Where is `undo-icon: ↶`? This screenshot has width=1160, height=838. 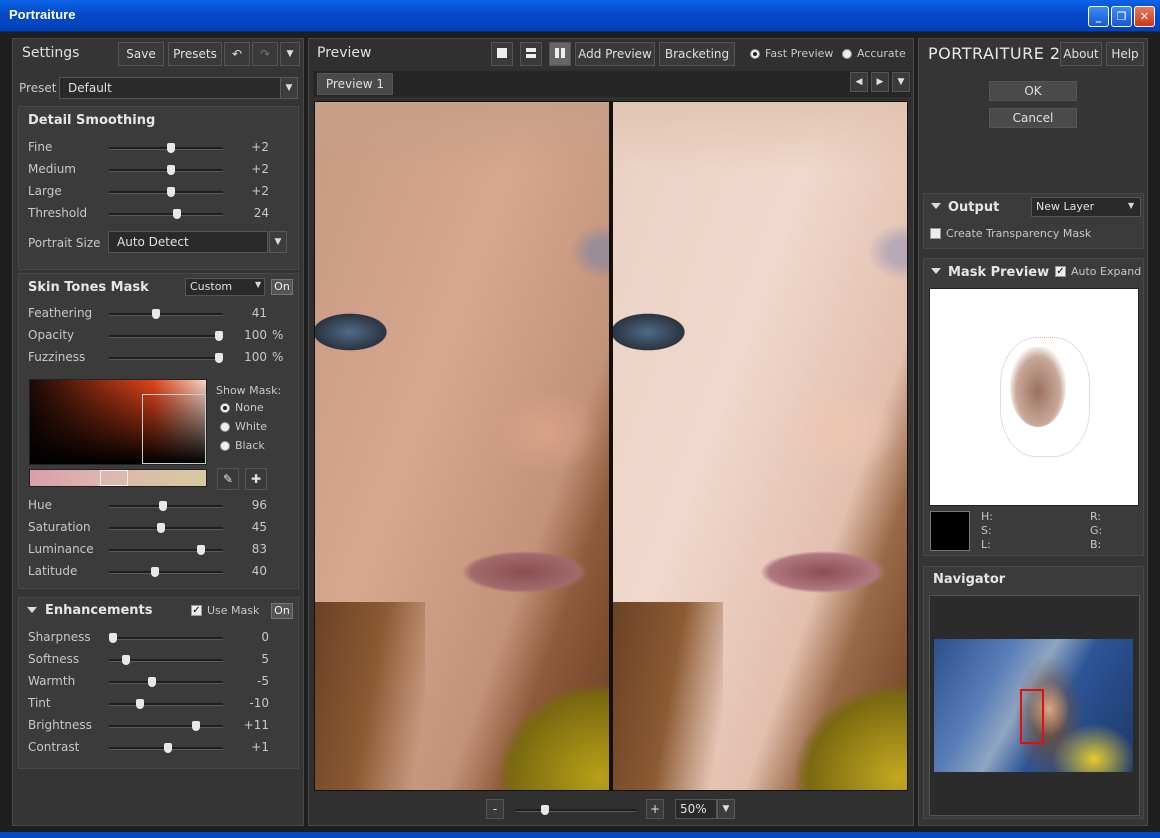 undo-icon: ↶ is located at coordinates (237, 54).